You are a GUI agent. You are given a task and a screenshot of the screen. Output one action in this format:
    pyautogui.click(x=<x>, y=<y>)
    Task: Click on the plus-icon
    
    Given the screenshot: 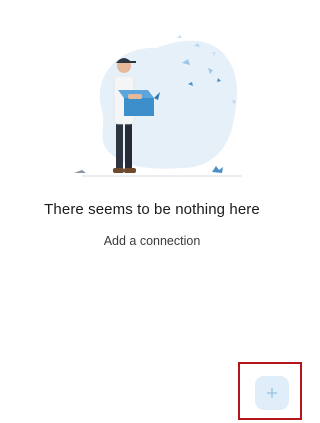 What is the action you would take?
    pyautogui.click(x=272, y=393)
    